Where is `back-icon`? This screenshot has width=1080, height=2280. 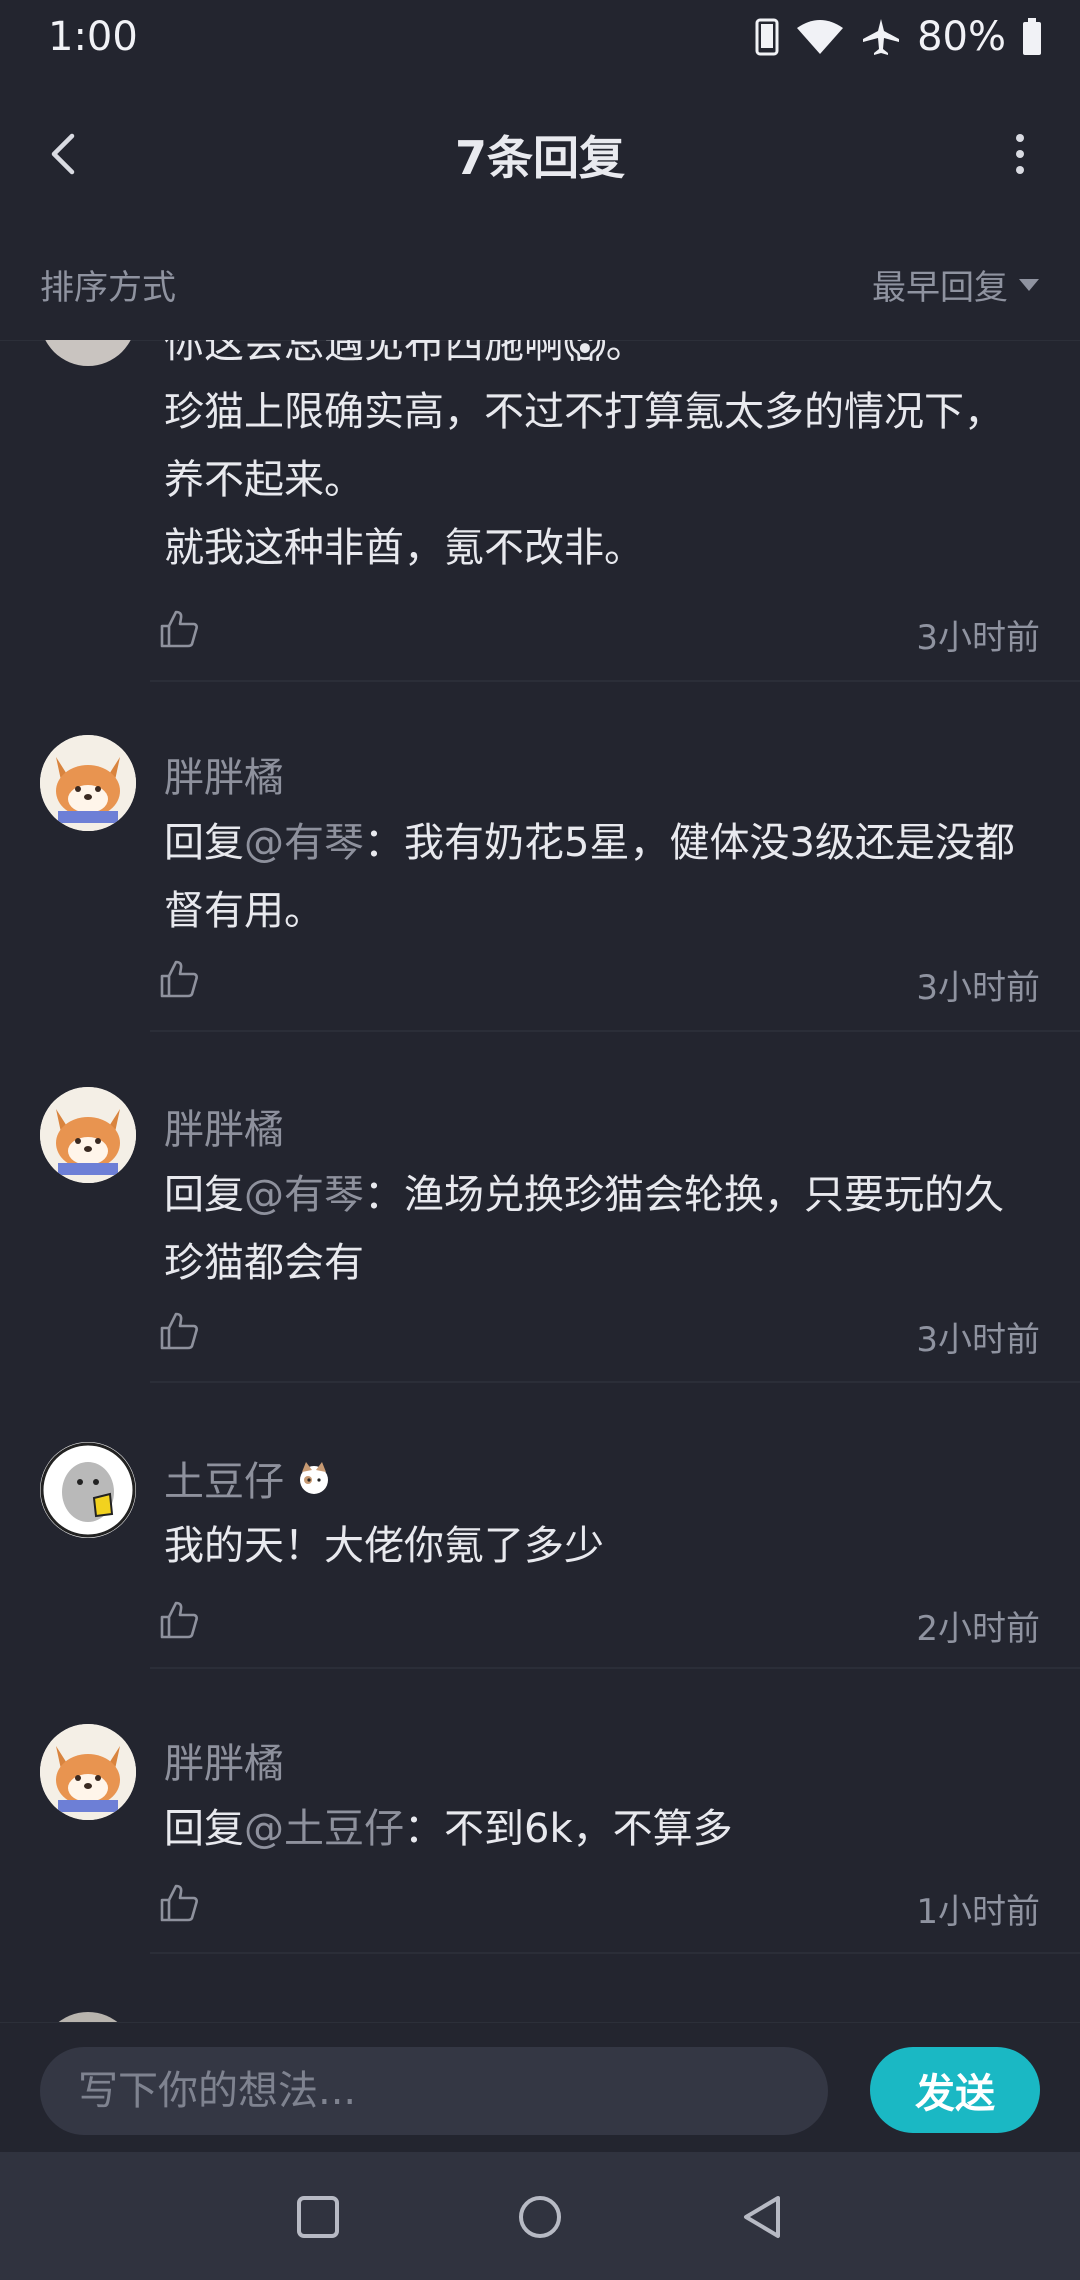 back-icon is located at coordinates (763, 2217).